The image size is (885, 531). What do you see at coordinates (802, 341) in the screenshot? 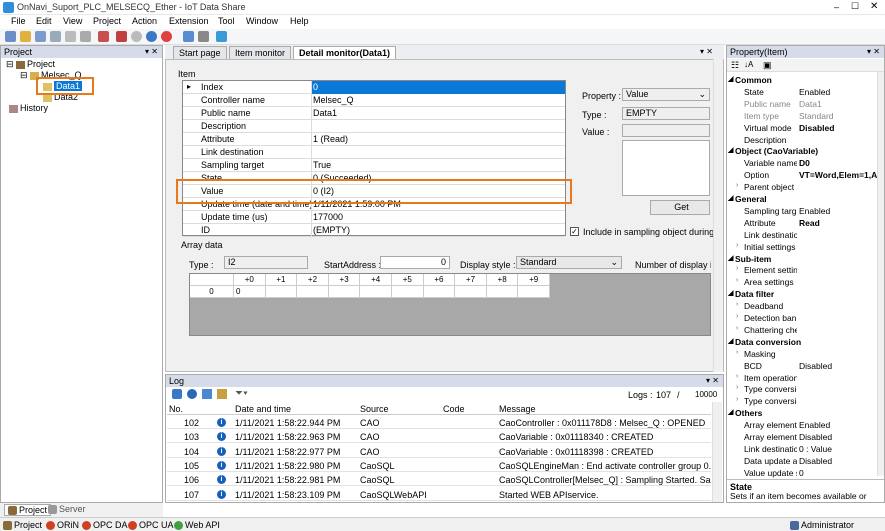
I see `property-category: ◢ Data conversion` at bounding box center [802, 341].